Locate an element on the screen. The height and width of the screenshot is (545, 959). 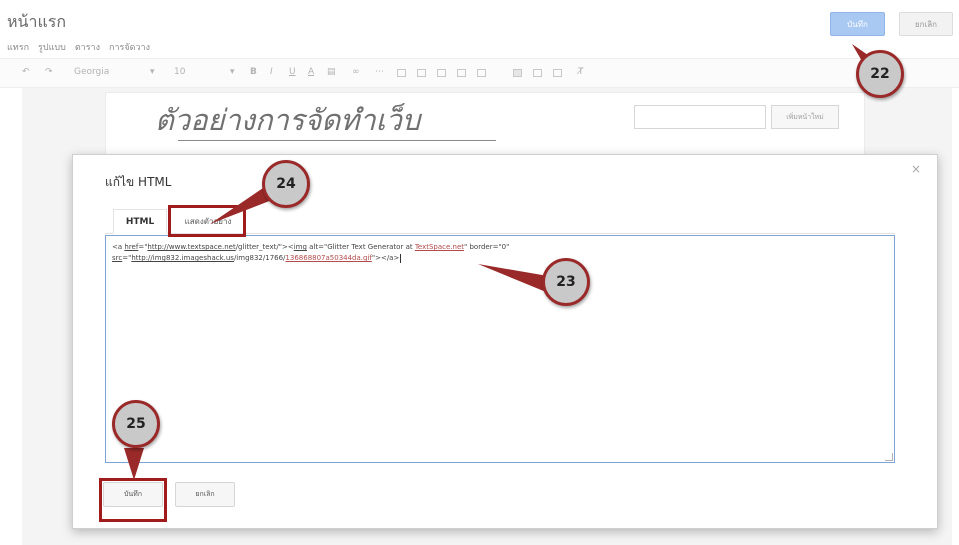
underline-icon: U is located at coordinates (292, 72).